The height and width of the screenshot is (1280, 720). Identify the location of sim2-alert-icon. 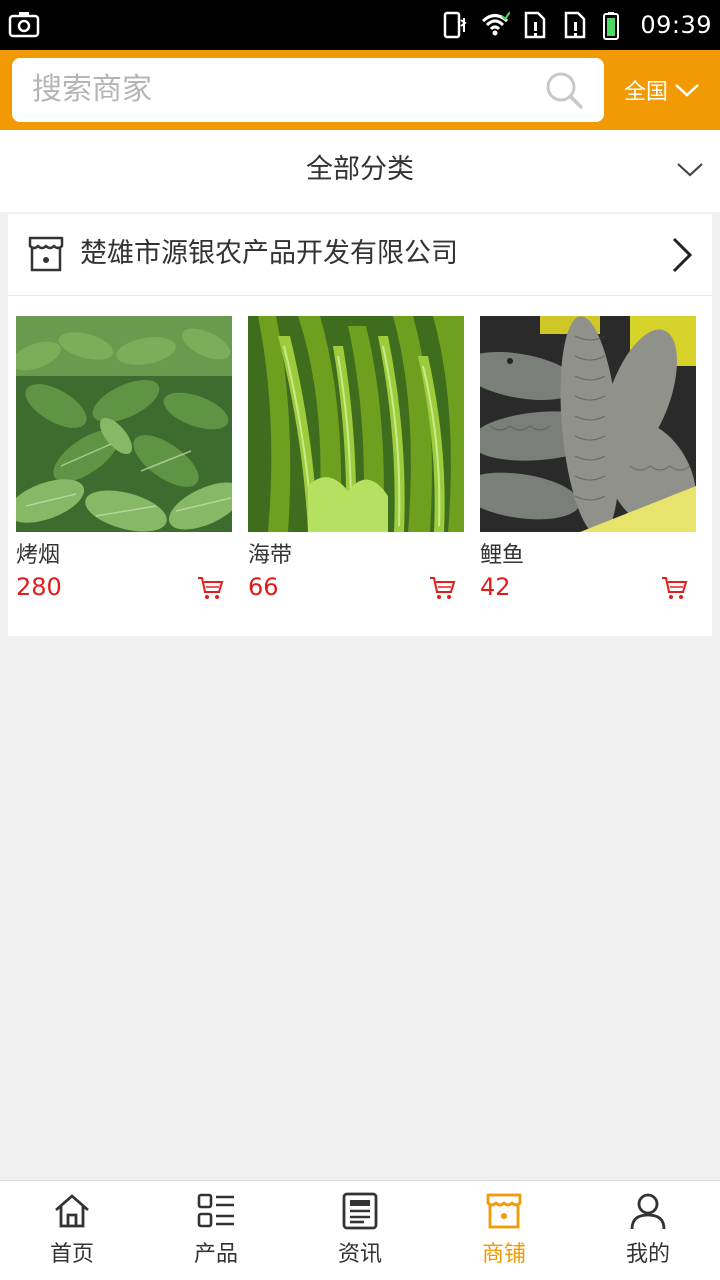
(575, 25).